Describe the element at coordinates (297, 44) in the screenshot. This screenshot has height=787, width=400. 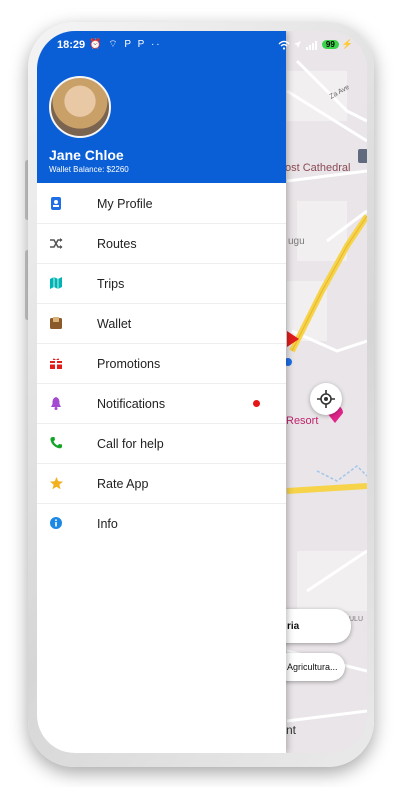
I see `location-arrow-icon` at that location.